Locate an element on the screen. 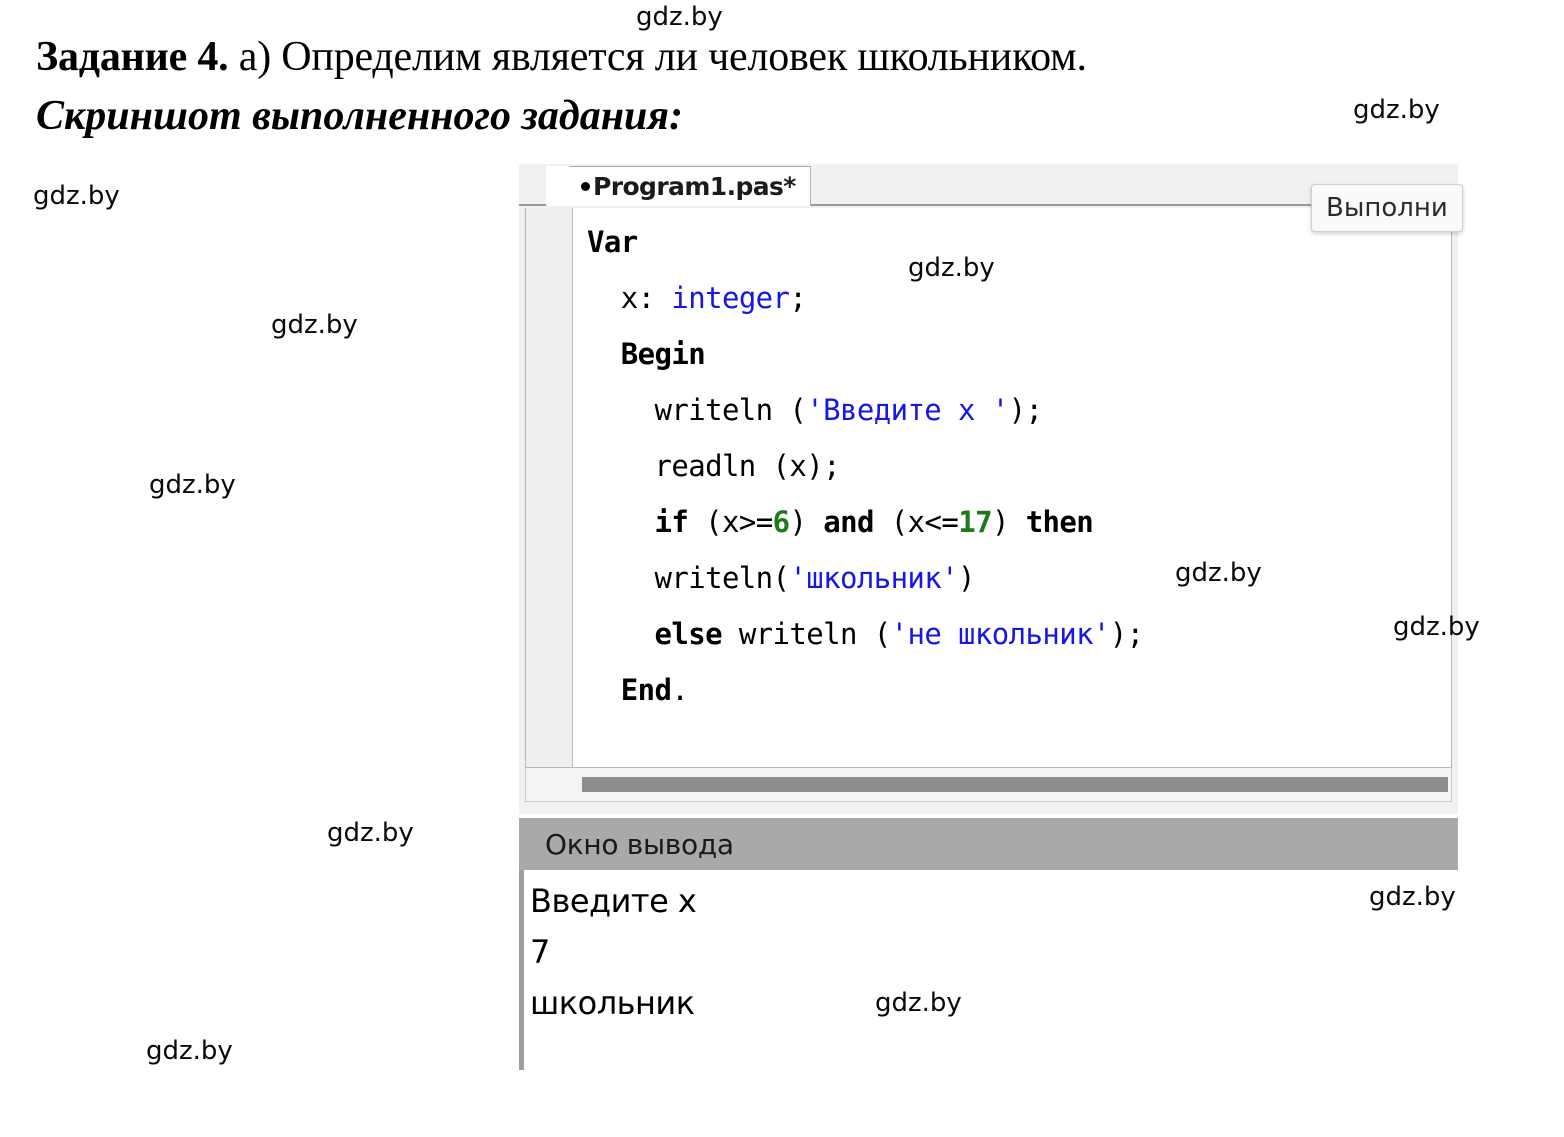 The width and height of the screenshot is (1564, 1137). tab-label: Program1.pas* is located at coordinates (694, 186).